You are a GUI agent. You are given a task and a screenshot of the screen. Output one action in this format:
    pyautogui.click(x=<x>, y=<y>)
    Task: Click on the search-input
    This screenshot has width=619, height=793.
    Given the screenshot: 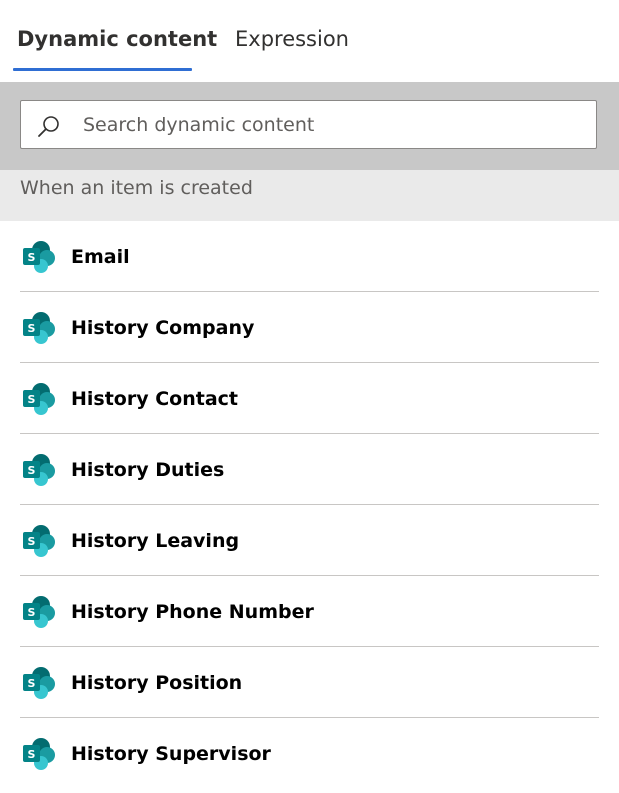 What is the action you would take?
    pyautogui.click(x=333, y=124)
    